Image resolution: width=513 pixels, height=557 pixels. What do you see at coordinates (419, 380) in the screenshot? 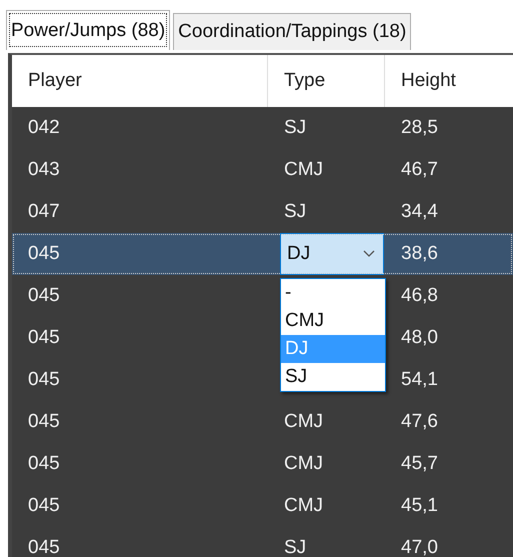
I see `table-cell-text: 54,1` at bounding box center [419, 380].